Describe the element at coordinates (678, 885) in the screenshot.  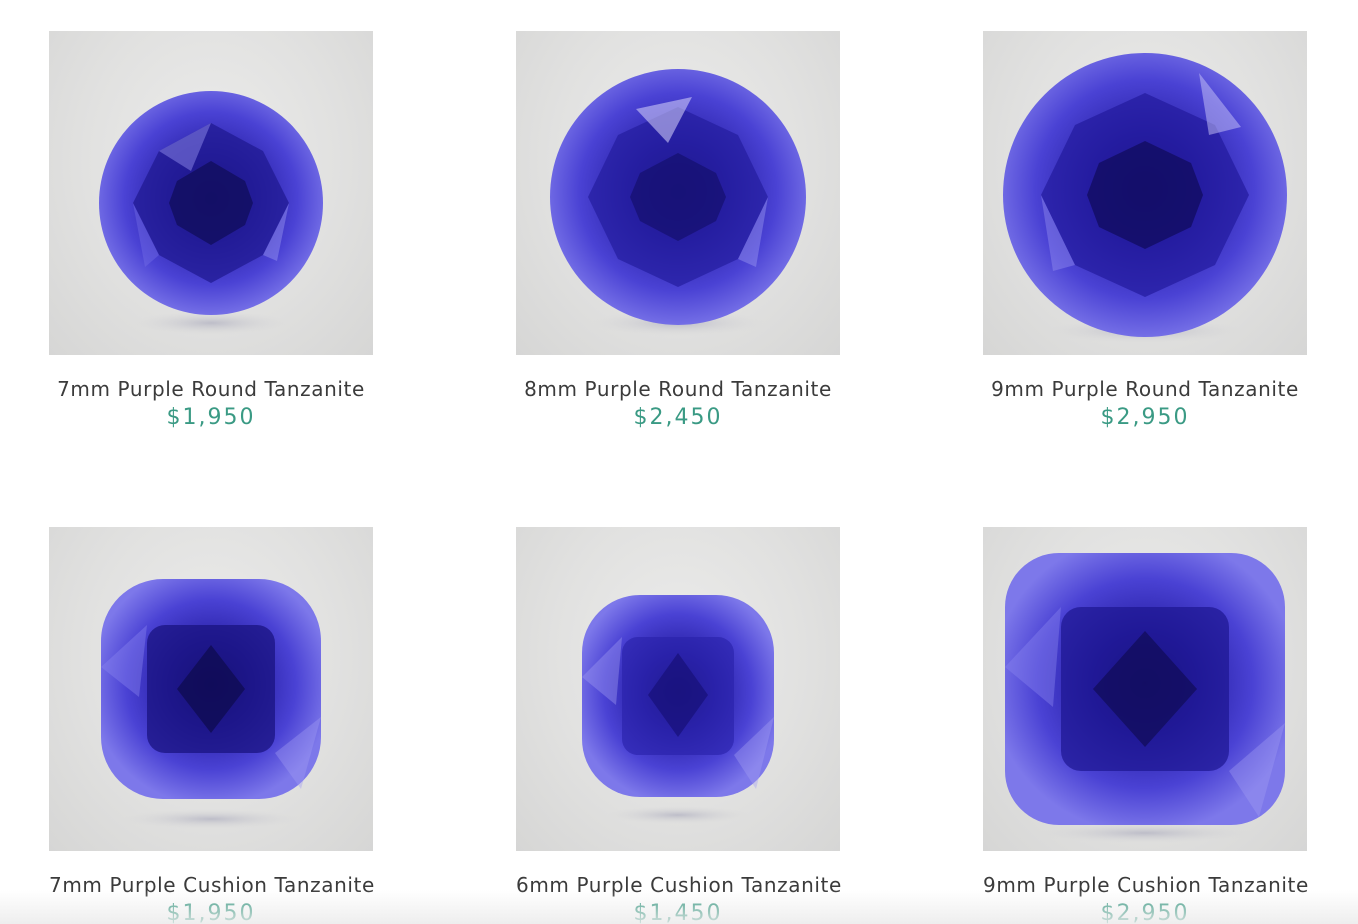
I see `product-name: 6mm Purple Cushion Tanzanite` at that location.